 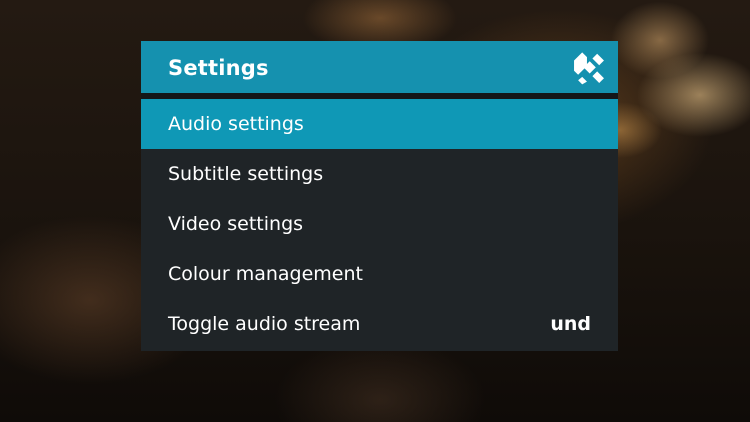 I want to click on menu-item-audio-settings: Audio settings, so click(x=379, y=124).